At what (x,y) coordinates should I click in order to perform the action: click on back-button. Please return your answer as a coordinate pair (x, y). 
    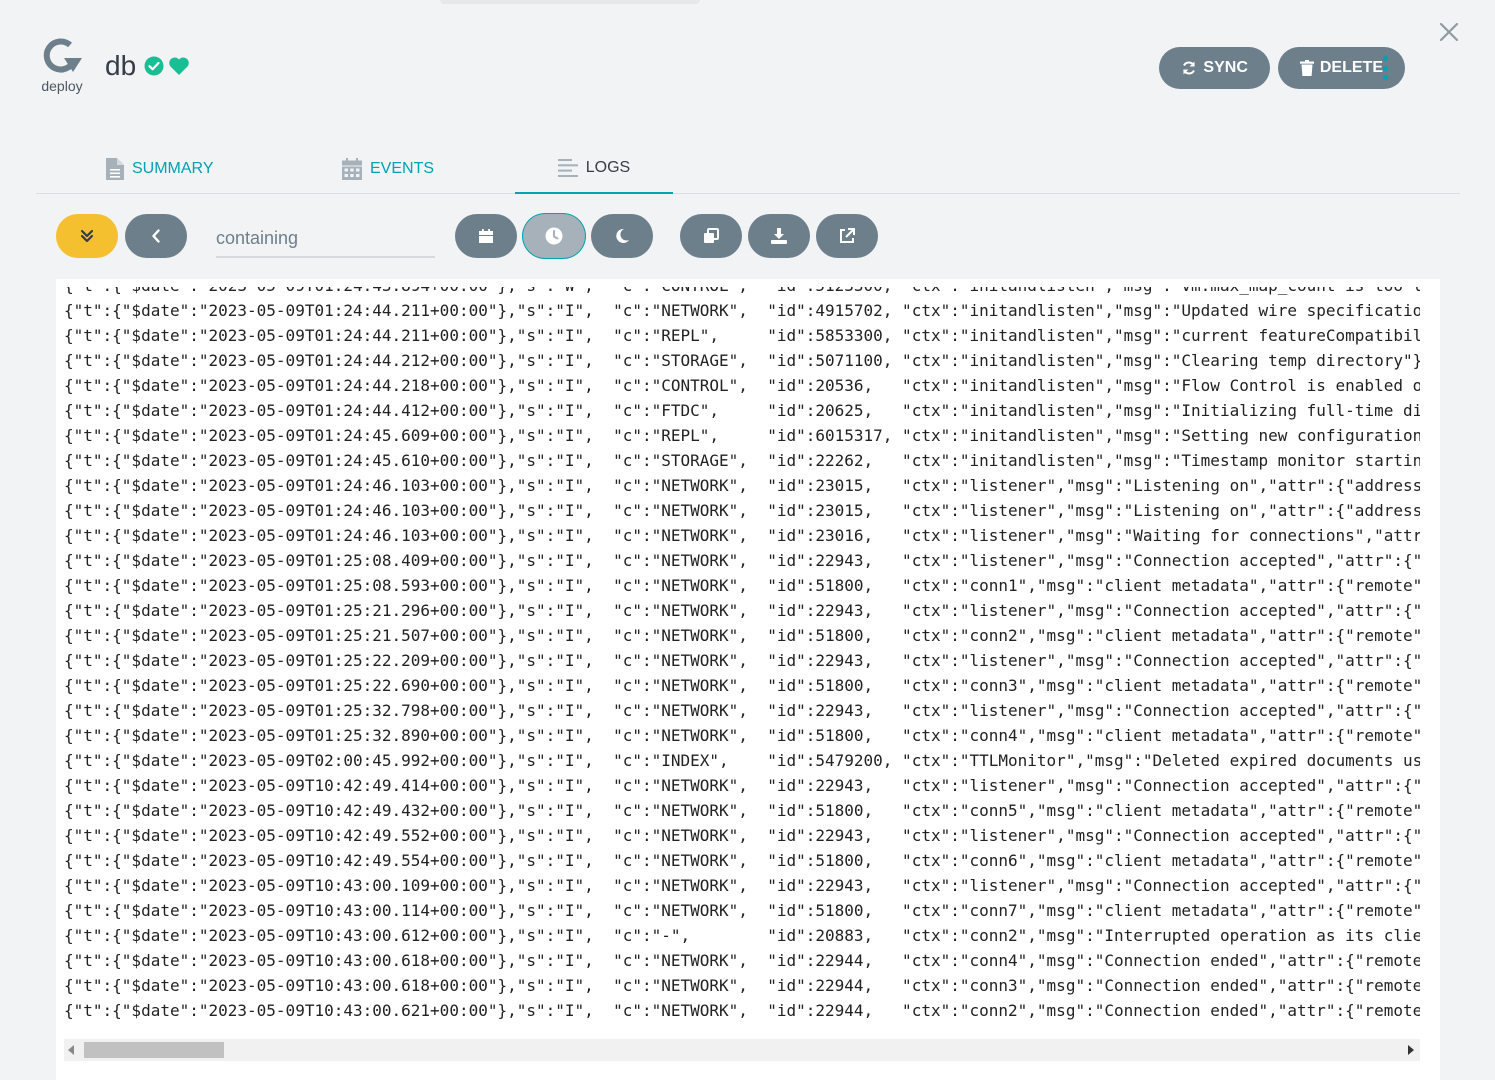
    Looking at the image, I should click on (156, 236).